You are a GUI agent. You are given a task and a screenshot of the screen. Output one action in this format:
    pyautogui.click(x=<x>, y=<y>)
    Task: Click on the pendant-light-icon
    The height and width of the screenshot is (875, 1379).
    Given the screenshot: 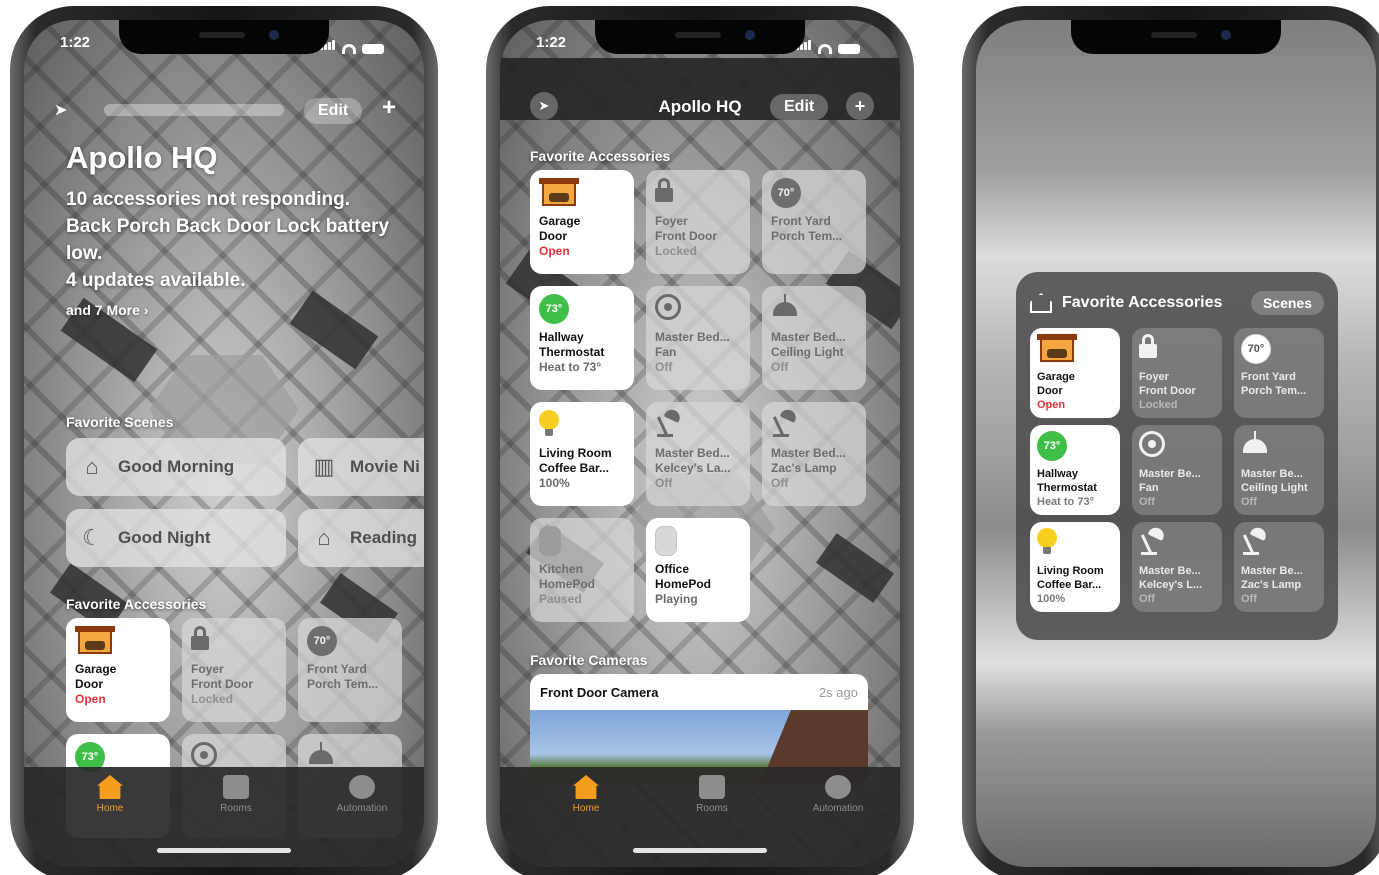 What is the action you would take?
    pyautogui.click(x=321, y=755)
    